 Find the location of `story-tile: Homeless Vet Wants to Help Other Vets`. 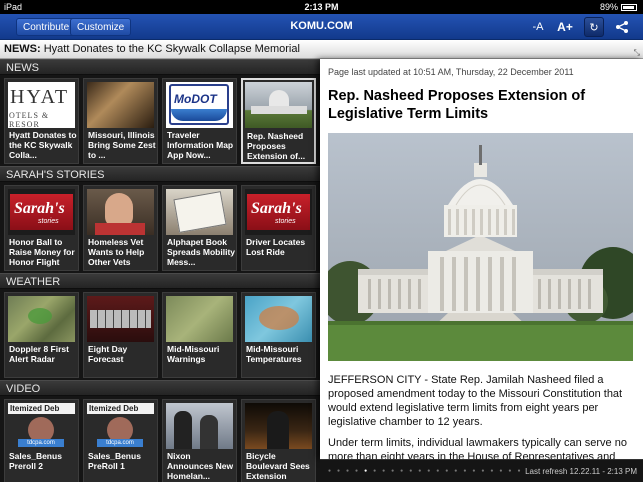

story-tile: Homeless Vet Wants to Help Other Vets is located at coordinates (120, 228).